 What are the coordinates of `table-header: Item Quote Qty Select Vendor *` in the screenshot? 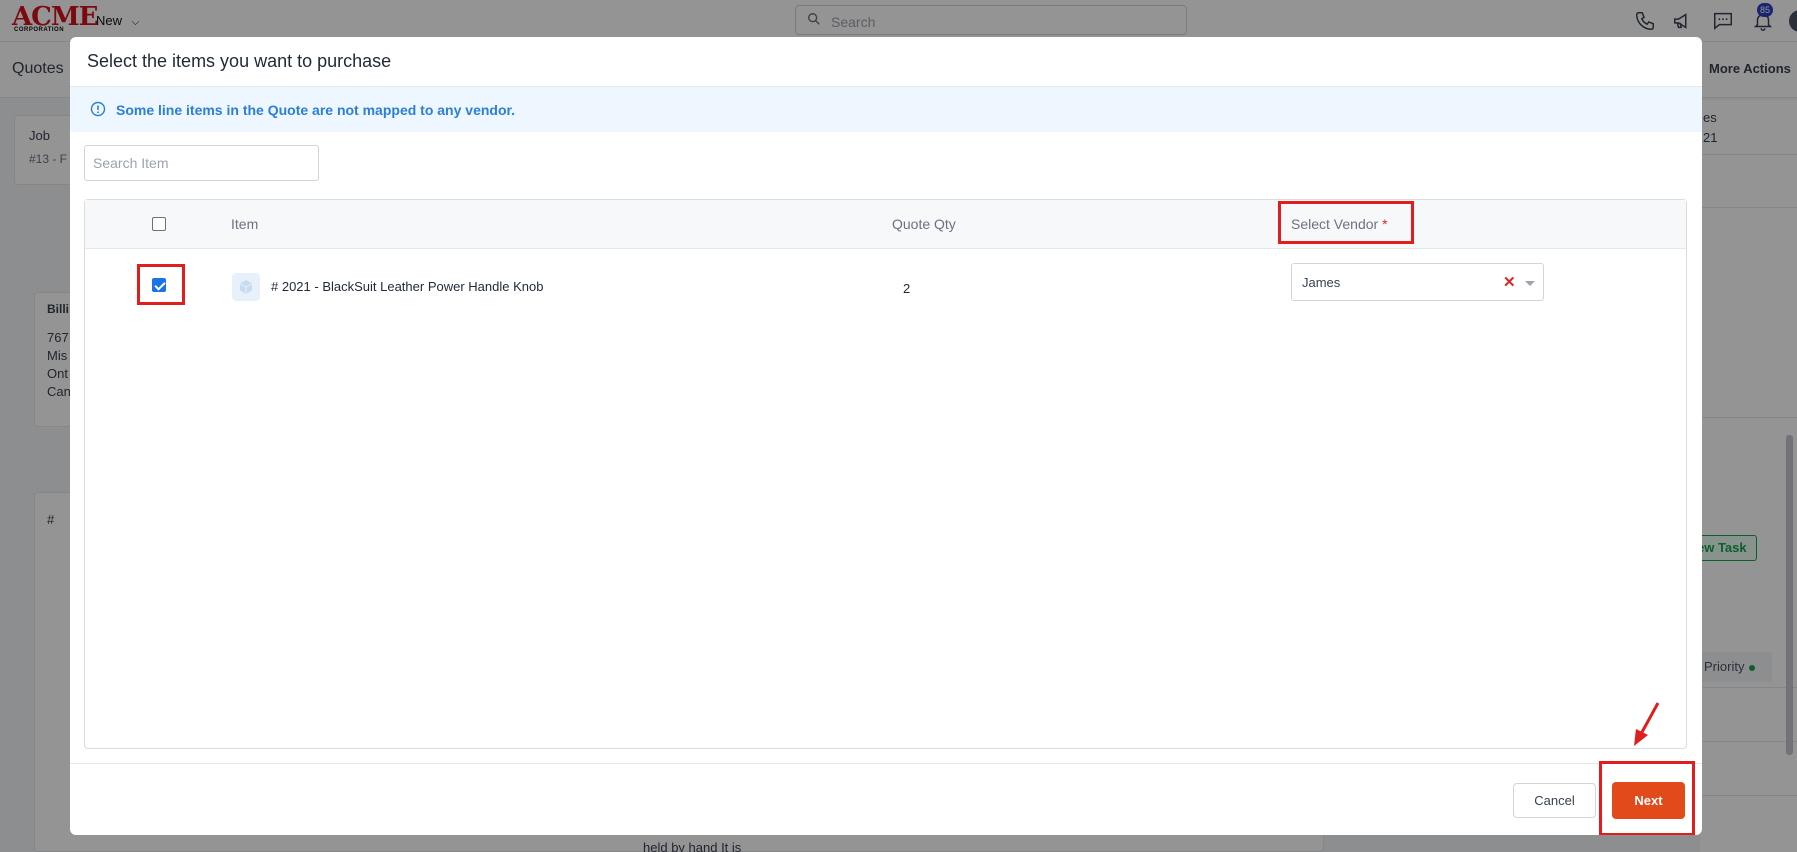 It's located at (885, 224).